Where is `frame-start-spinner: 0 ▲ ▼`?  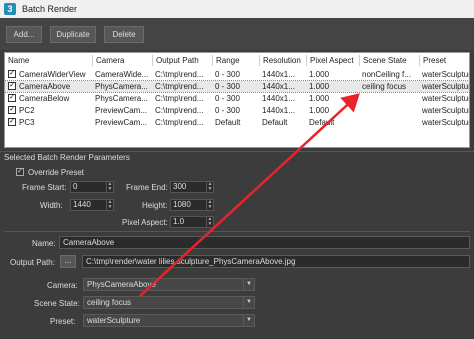 frame-start-spinner: 0 ▲ ▼ is located at coordinates (92, 187).